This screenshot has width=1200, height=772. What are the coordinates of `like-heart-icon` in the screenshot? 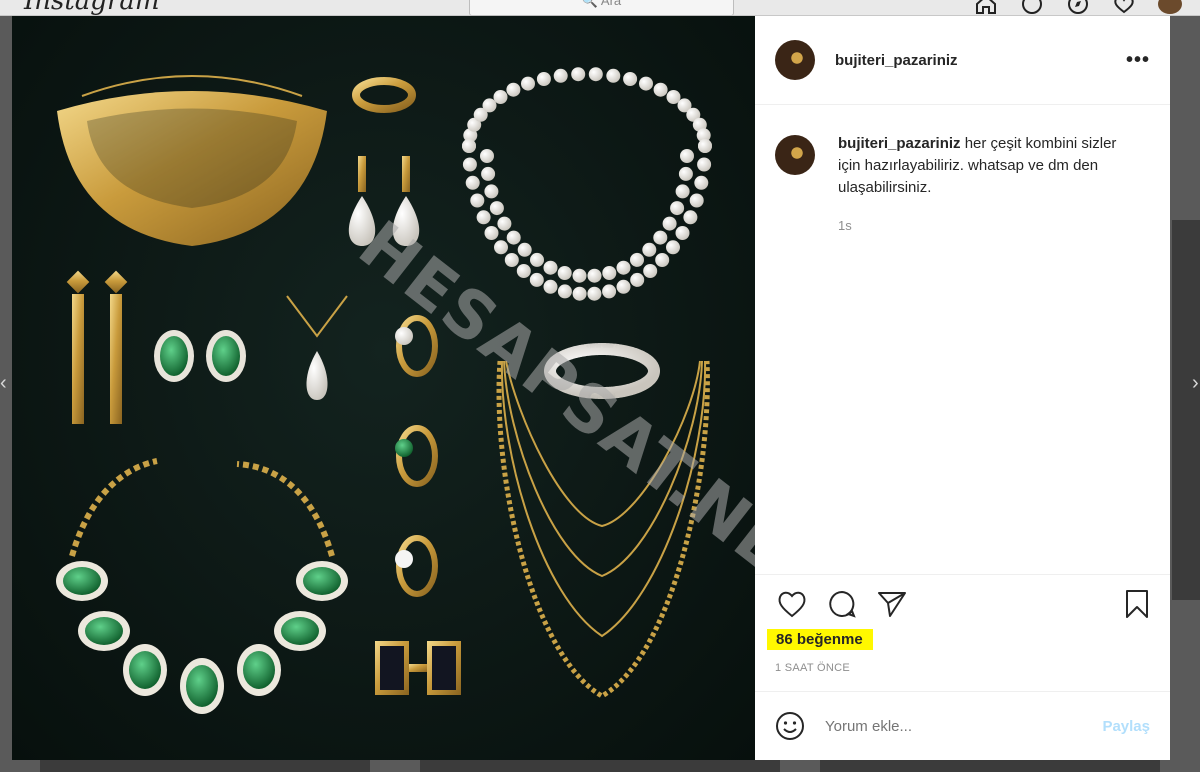 It's located at (792, 604).